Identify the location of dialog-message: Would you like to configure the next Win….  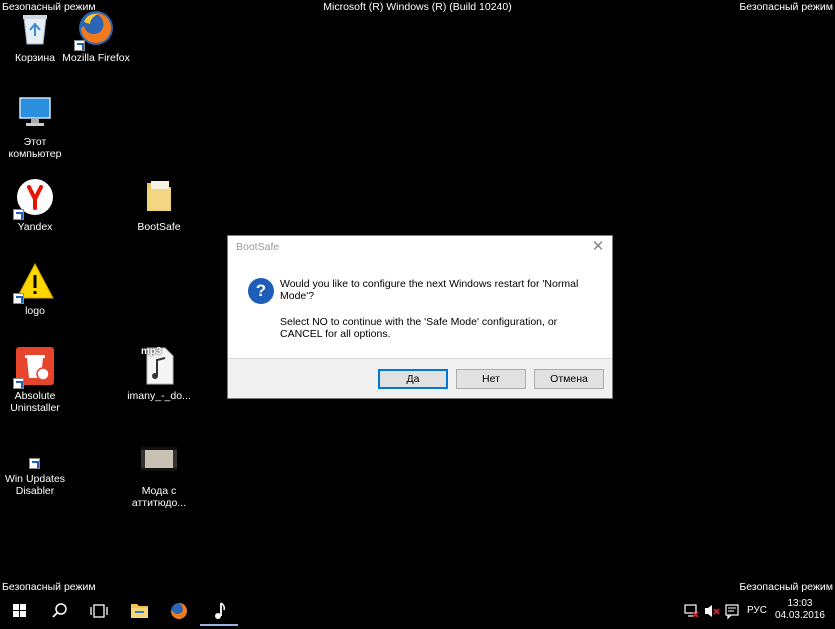
(435, 316).